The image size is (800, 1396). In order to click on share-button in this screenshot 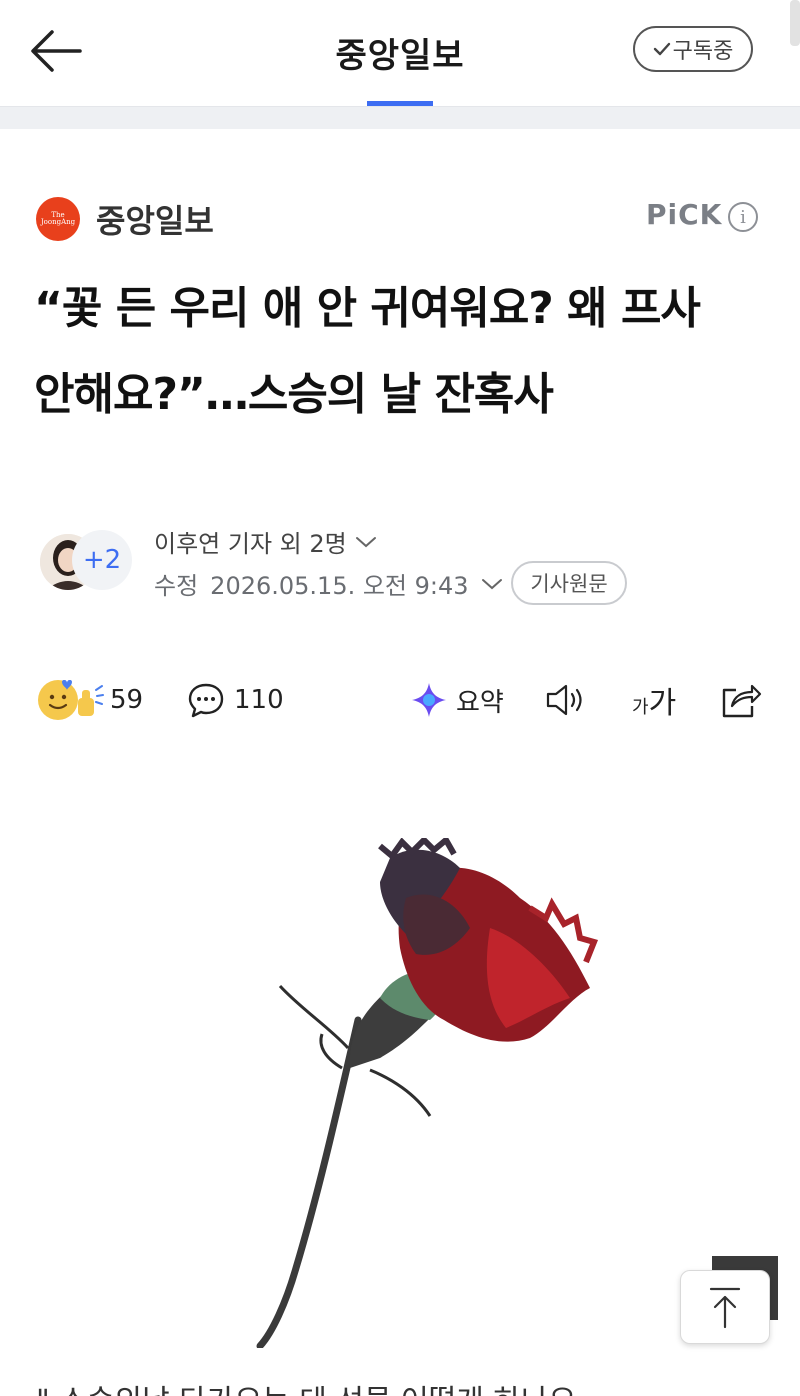, I will do `click(740, 700)`.